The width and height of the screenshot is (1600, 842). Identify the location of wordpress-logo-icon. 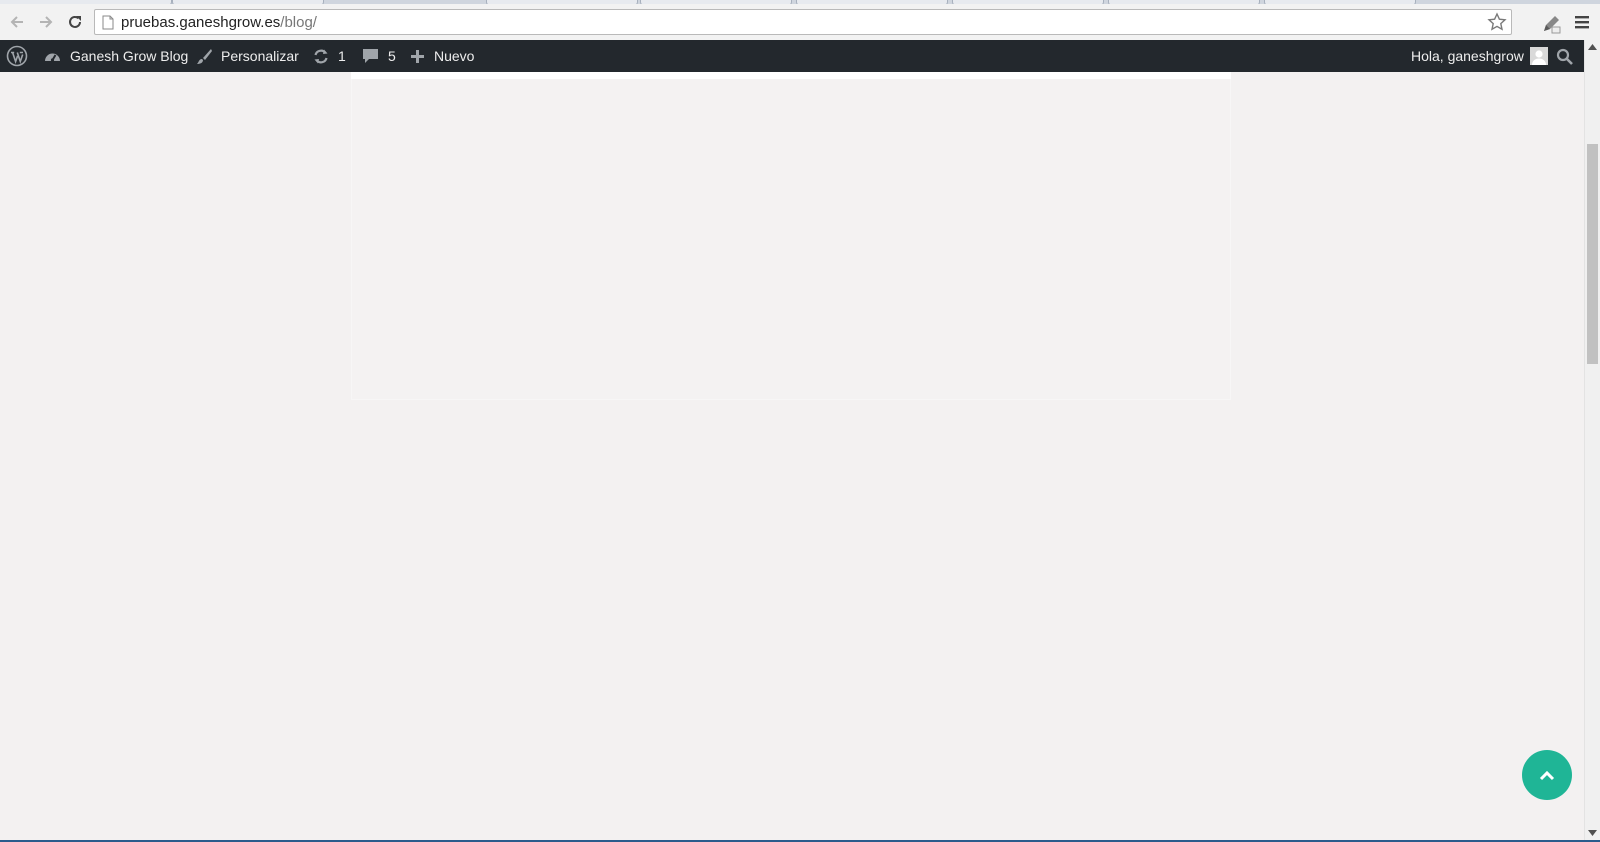
(17, 56).